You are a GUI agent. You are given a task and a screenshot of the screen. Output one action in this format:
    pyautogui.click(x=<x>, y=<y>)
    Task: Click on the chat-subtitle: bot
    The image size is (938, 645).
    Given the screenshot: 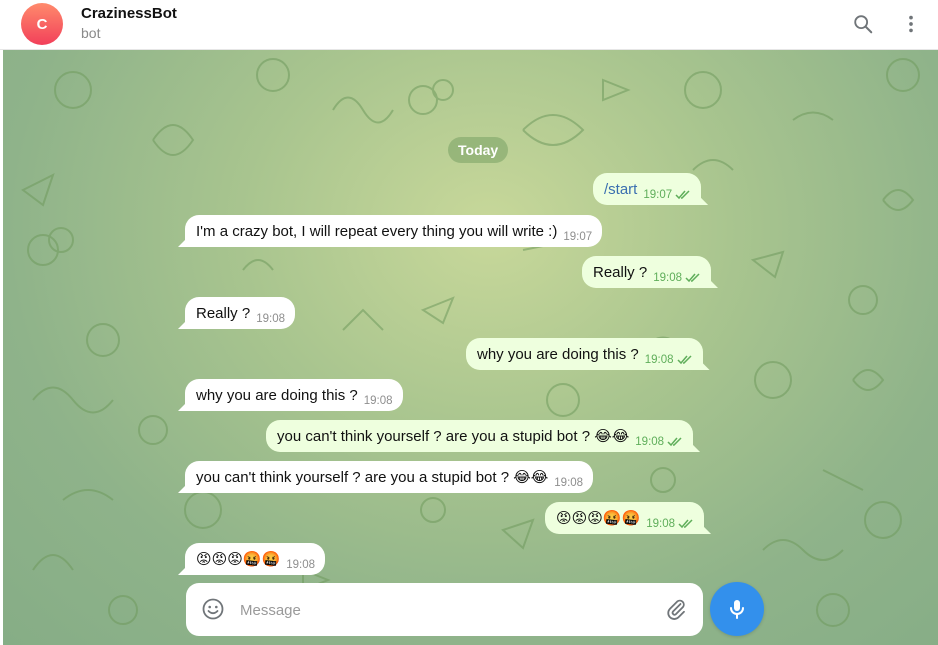 What is the action you would take?
    pyautogui.click(x=91, y=33)
    